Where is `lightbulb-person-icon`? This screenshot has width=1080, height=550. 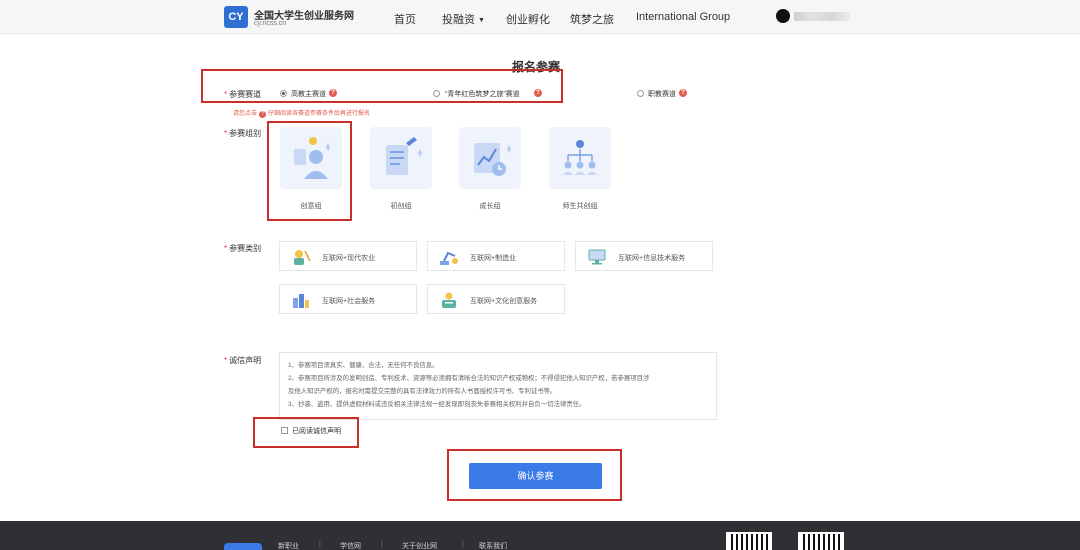
lightbulb-person-icon is located at coordinates (312, 158).